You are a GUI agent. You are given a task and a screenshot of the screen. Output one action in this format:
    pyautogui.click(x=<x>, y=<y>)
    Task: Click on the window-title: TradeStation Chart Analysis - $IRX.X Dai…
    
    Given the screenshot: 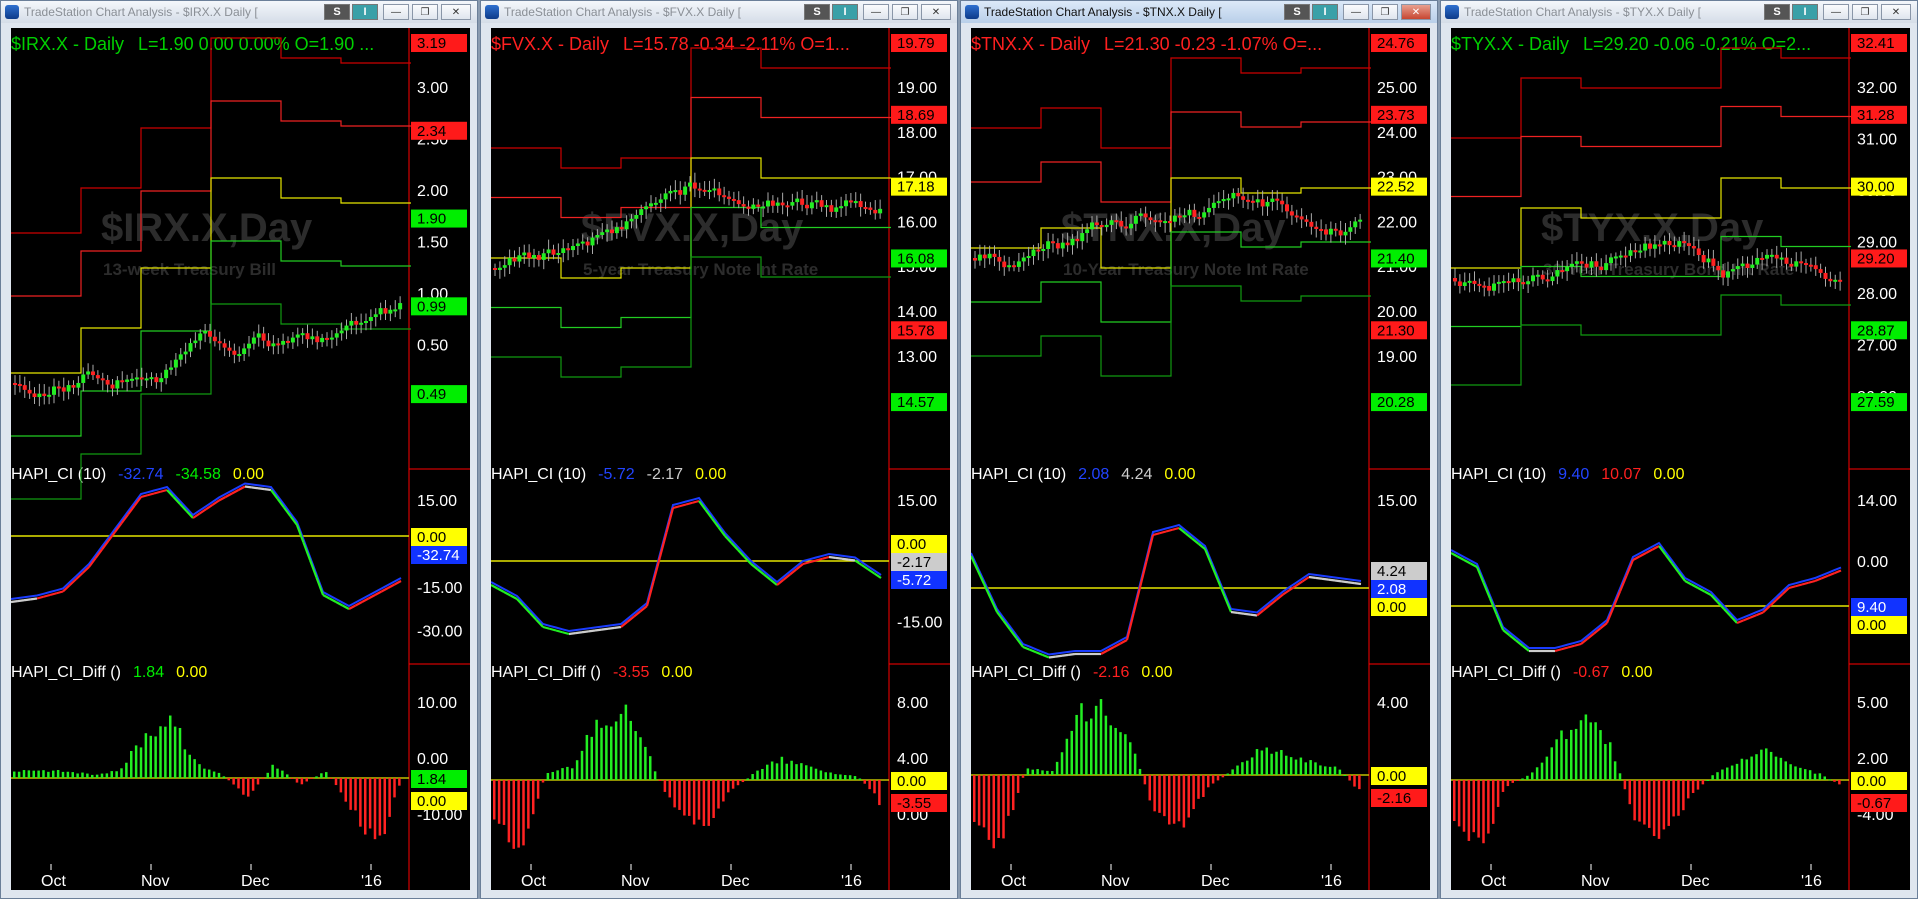 What is the action you would take?
    pyautogui.click(x=141, y=12)
    